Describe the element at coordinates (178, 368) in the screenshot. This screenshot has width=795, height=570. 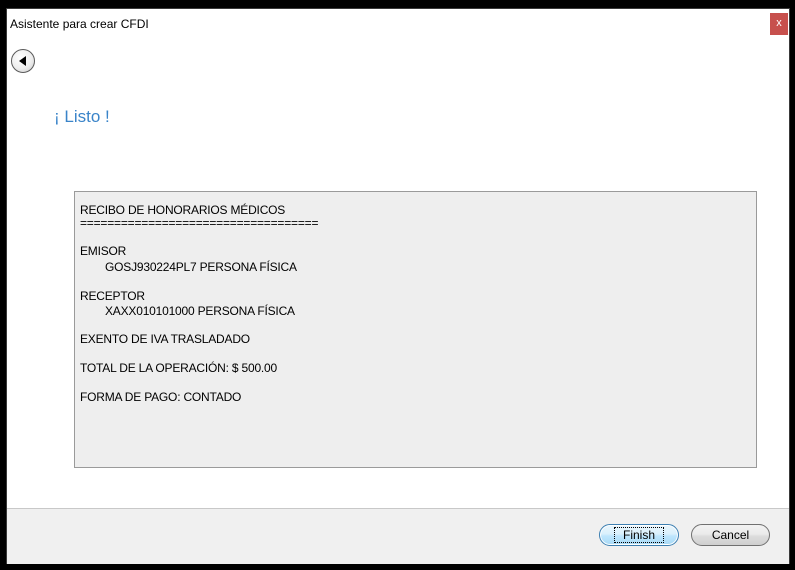
I see `total-line: TOTAL DE LA OPERACIÓN: $ 500.00` at that location.